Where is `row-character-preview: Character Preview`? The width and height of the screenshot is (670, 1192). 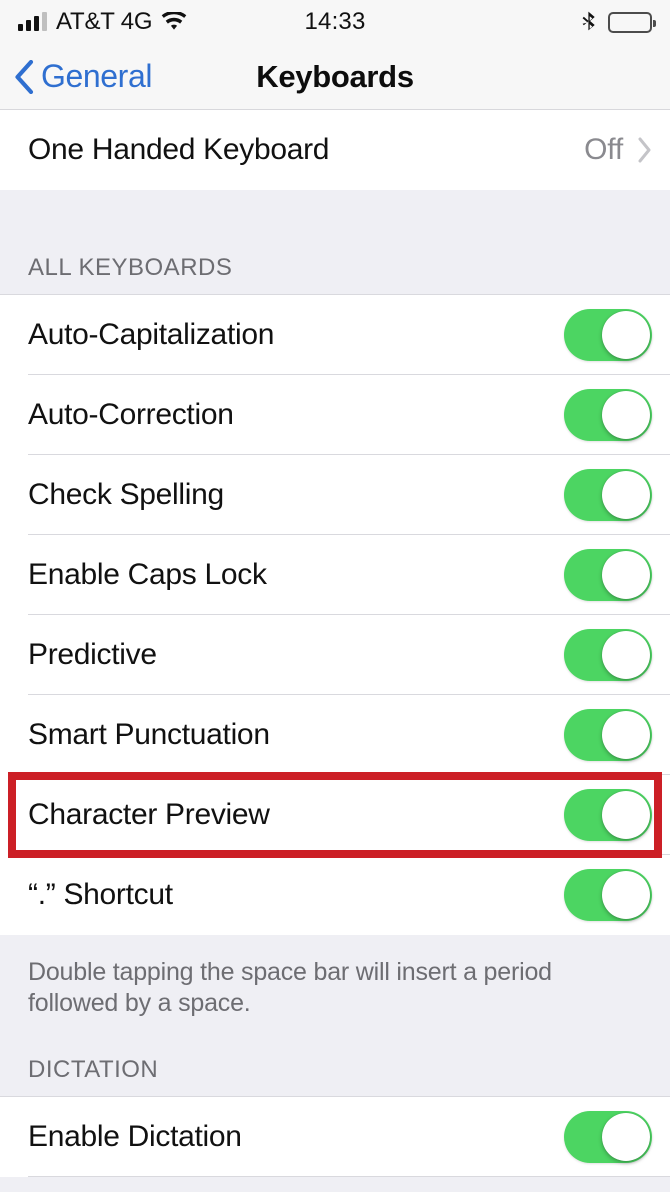 row-character-preview: Character Preview is located at coordinates (335, 815).